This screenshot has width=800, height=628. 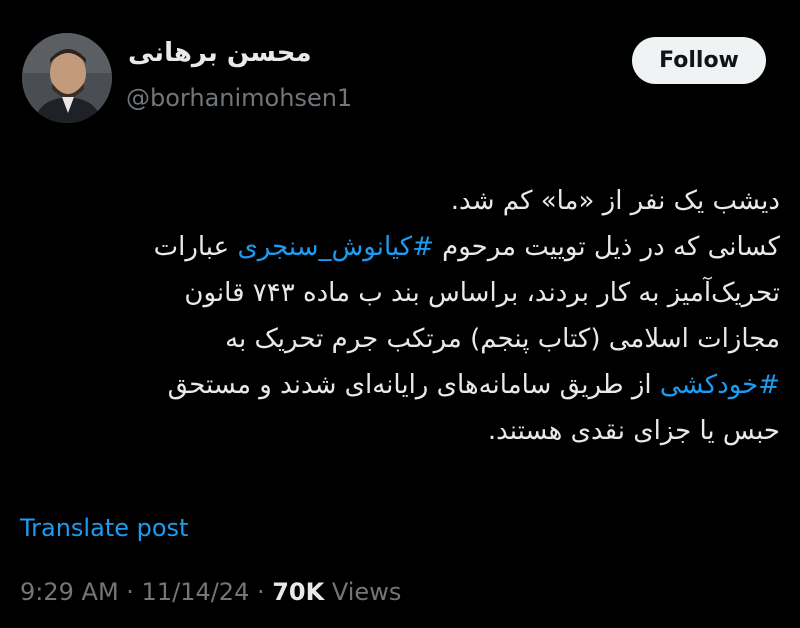 I want to click on avatar, so click(x=67, y=78).